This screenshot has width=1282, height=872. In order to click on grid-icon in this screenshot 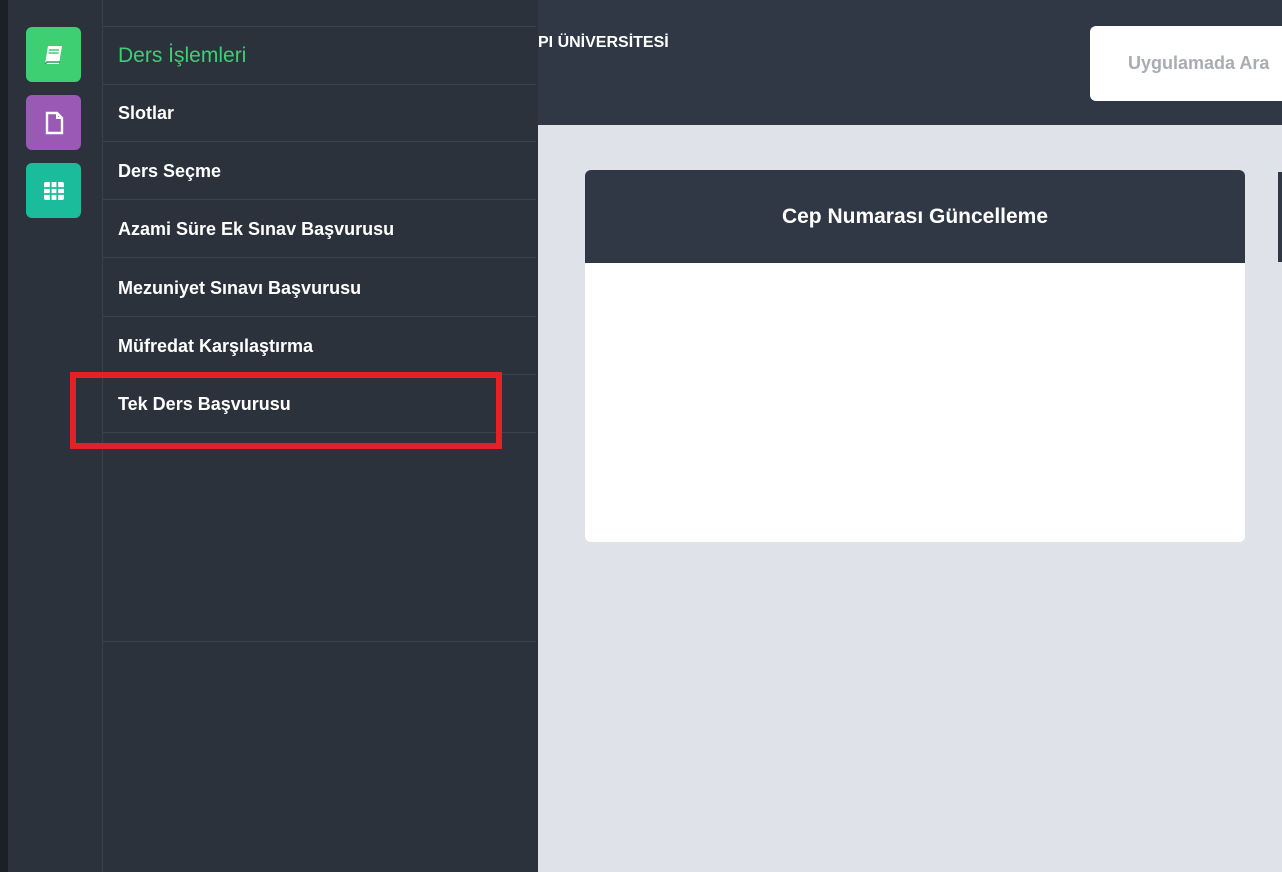, I will do `click(53, 190)`.